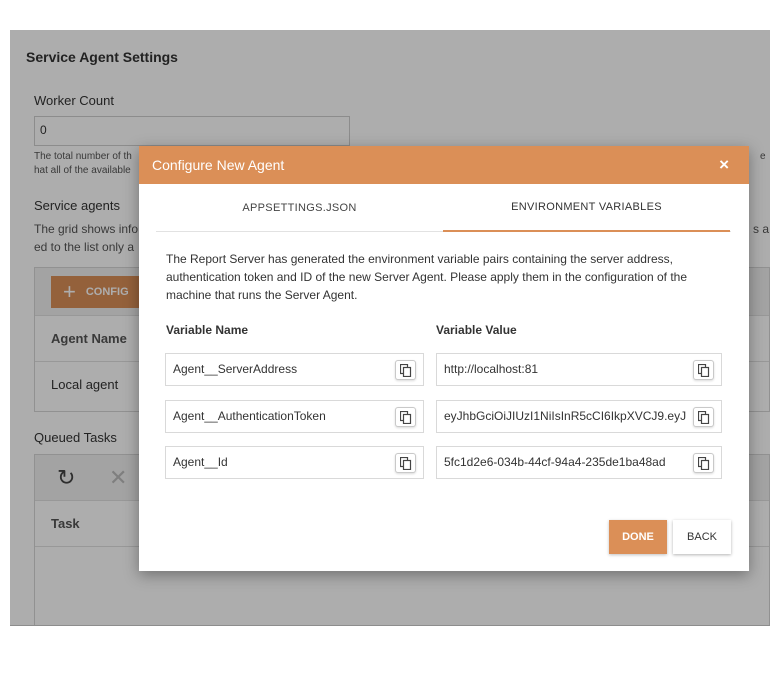 This screenshot has width=770, height=686. I want to click on variable-value-header: Variable Value, so click(476, 330).